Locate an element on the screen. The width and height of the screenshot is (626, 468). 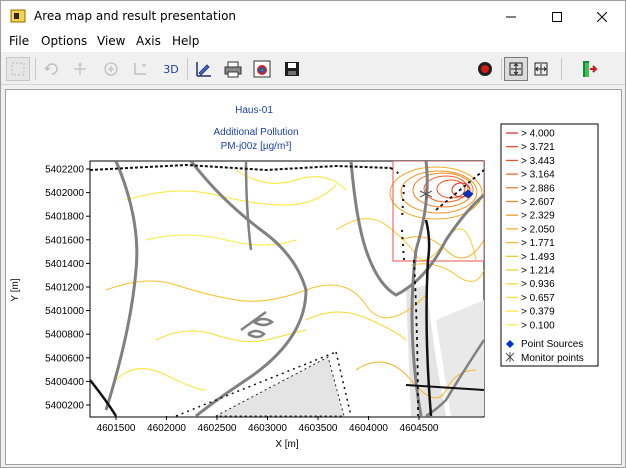
legend-label: > 3.164 is located at coordinates (538, 175).